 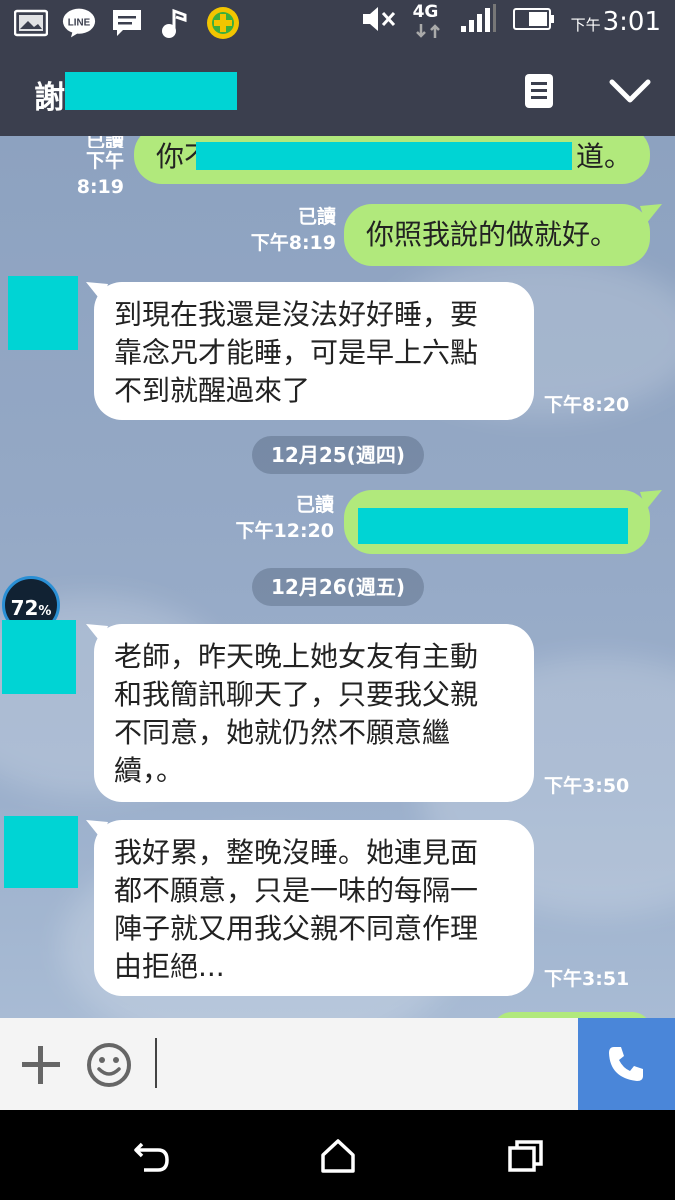 I want to click on message-text: 你照我說的做就好。, so click(x=492, y=234).